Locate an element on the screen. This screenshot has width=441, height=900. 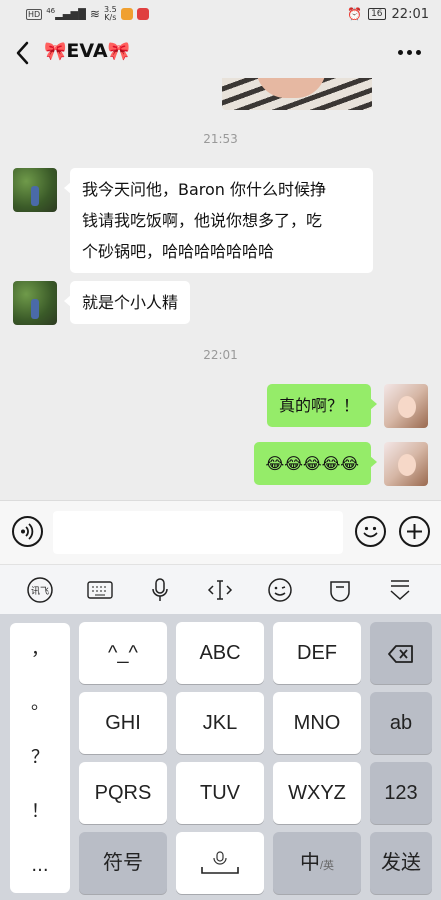
space-mic-icon is located at coordinates (220, 862).